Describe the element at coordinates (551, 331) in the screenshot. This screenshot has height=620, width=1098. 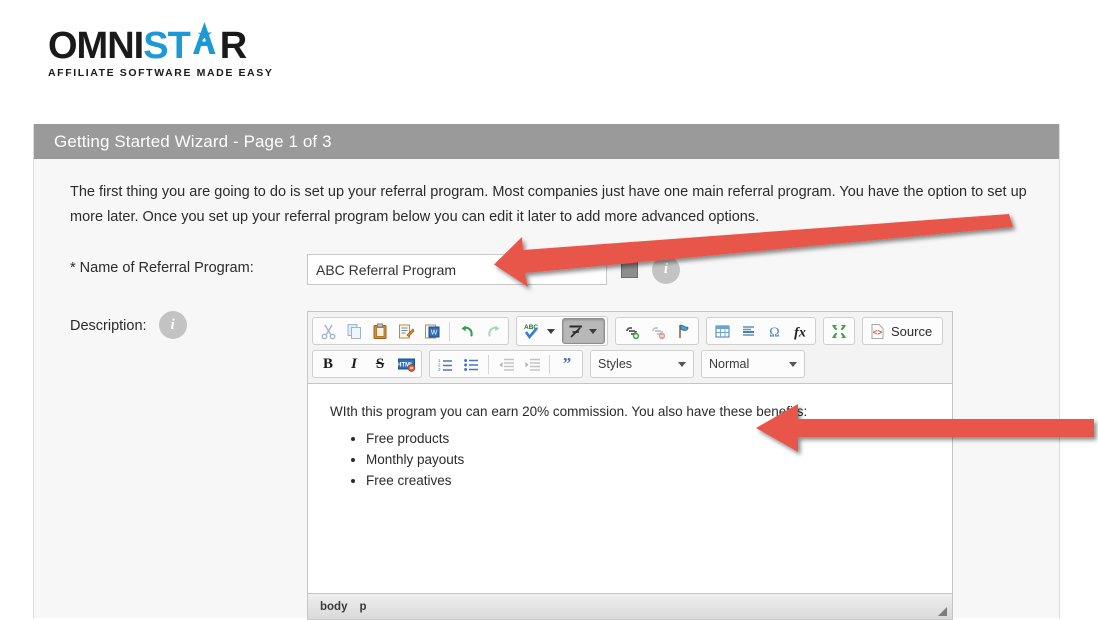
I see `spellcheck-chevron-down-icon` at that location.